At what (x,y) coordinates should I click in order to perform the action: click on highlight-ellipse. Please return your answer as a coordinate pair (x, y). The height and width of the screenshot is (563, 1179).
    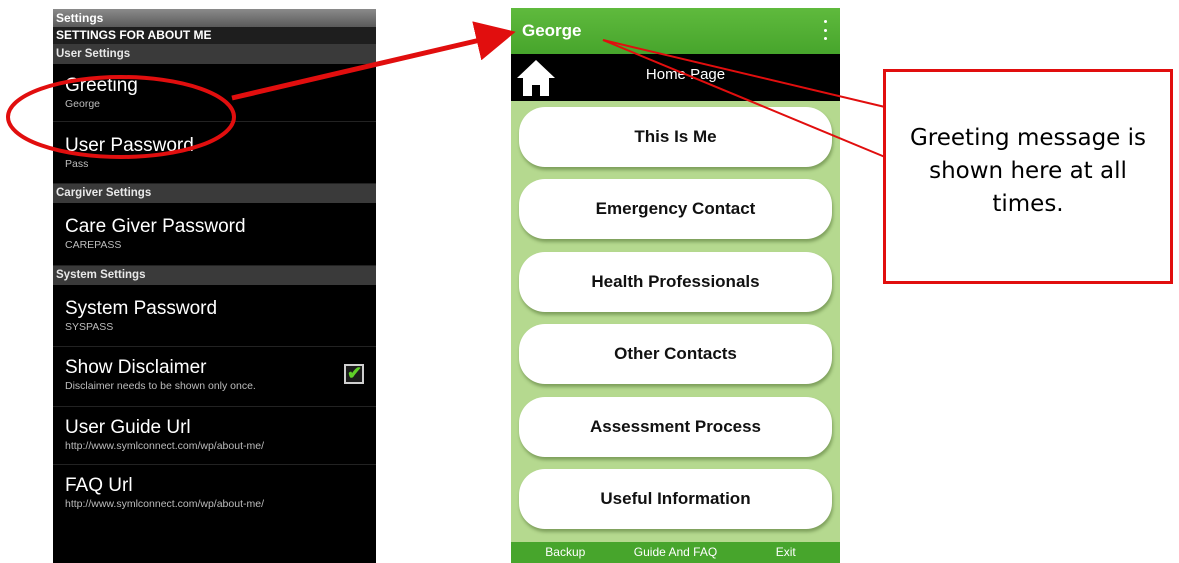
    Looking at the image, I should click on (121, 117).